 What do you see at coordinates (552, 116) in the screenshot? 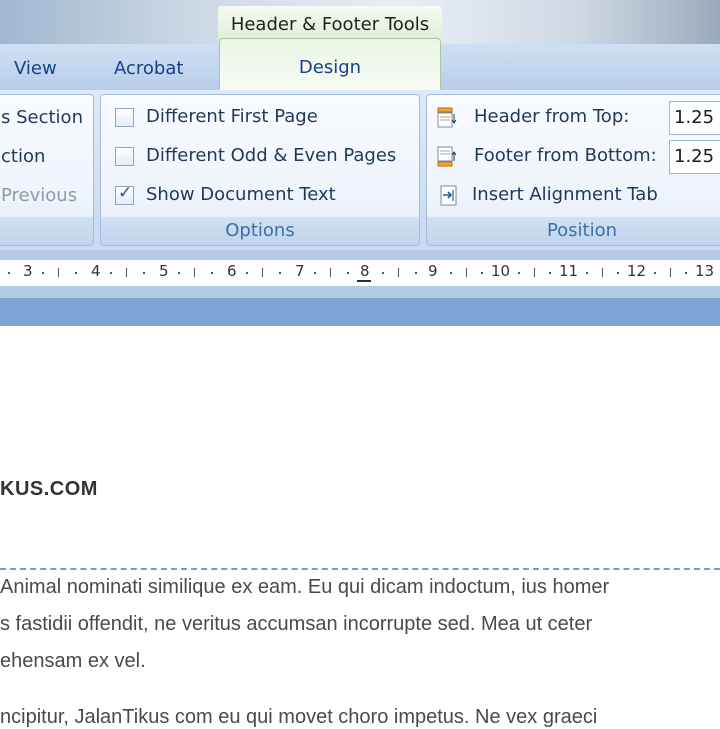
I see `header-from-top-label: Header from Top:` at bounding box center [552, 116].